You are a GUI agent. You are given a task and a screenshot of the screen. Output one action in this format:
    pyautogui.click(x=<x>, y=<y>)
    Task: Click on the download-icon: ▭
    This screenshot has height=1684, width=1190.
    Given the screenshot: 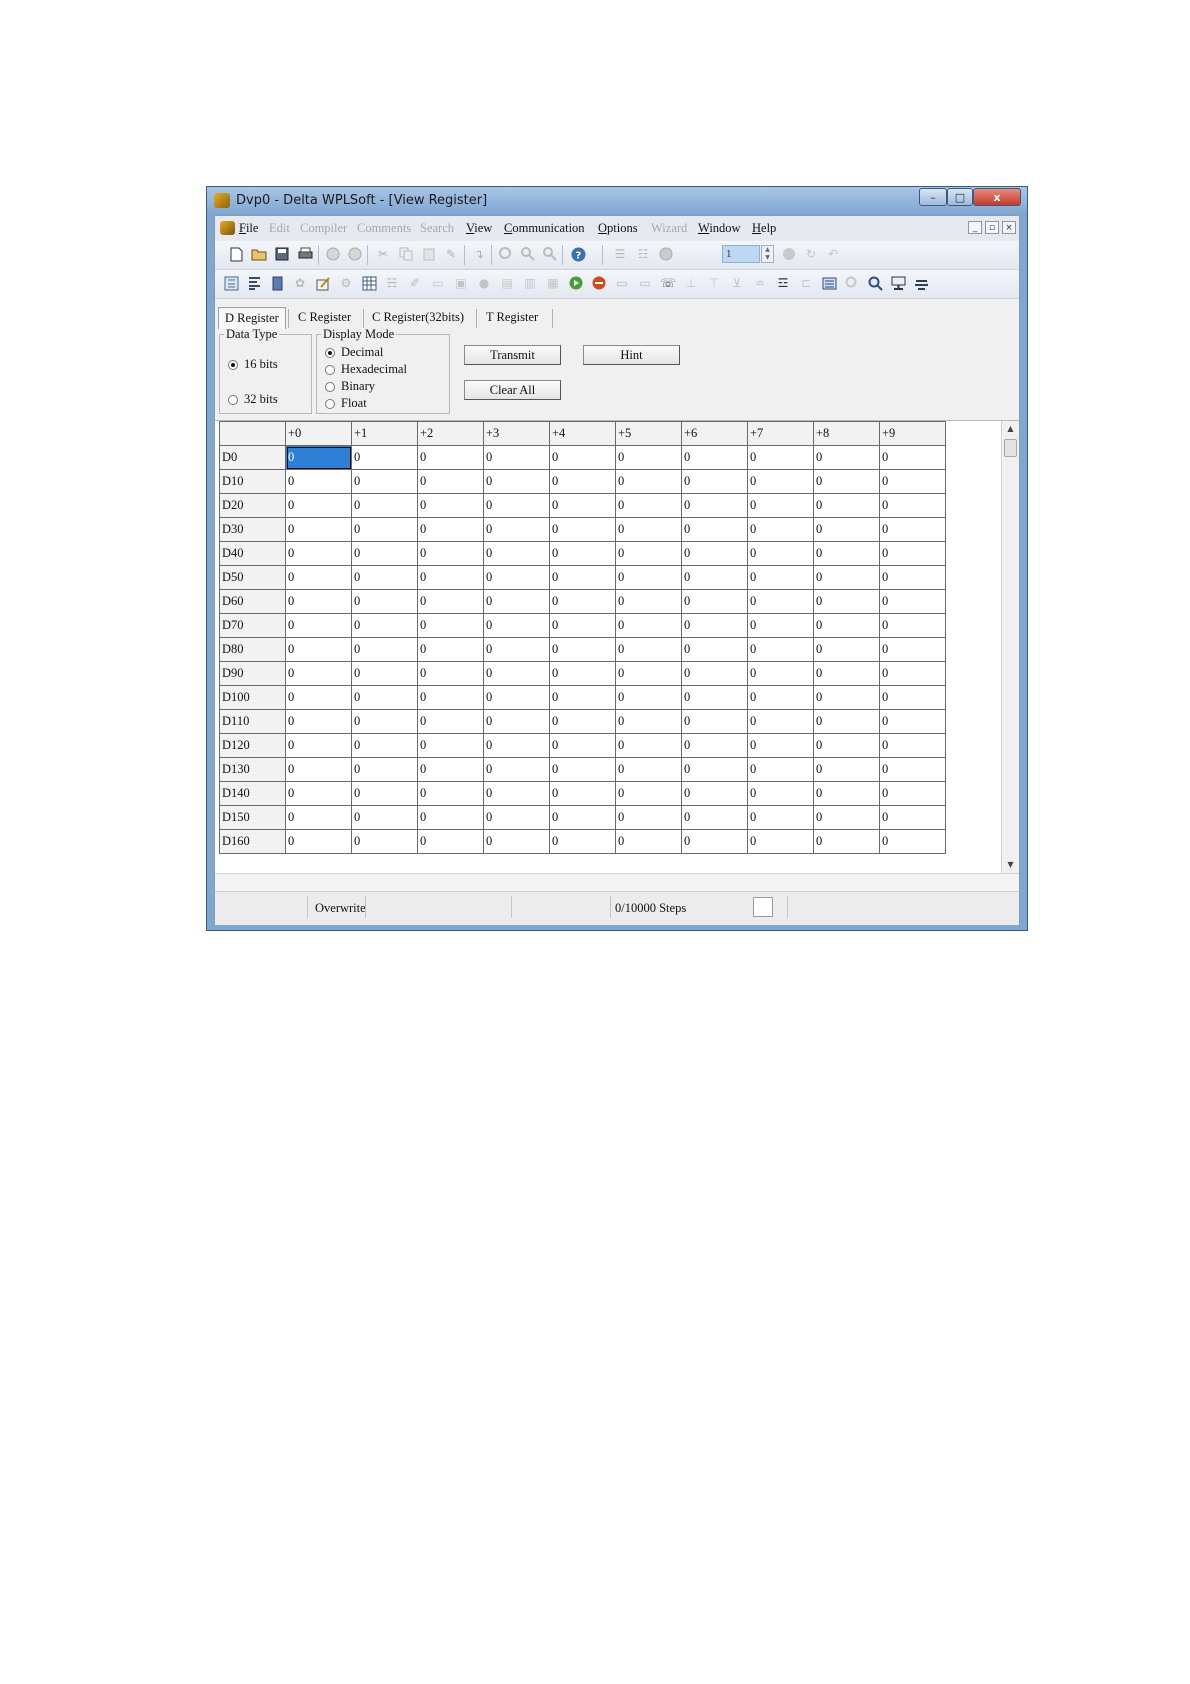 What is the action you would take?
    pyautogui.click(x=645, y=283)
    